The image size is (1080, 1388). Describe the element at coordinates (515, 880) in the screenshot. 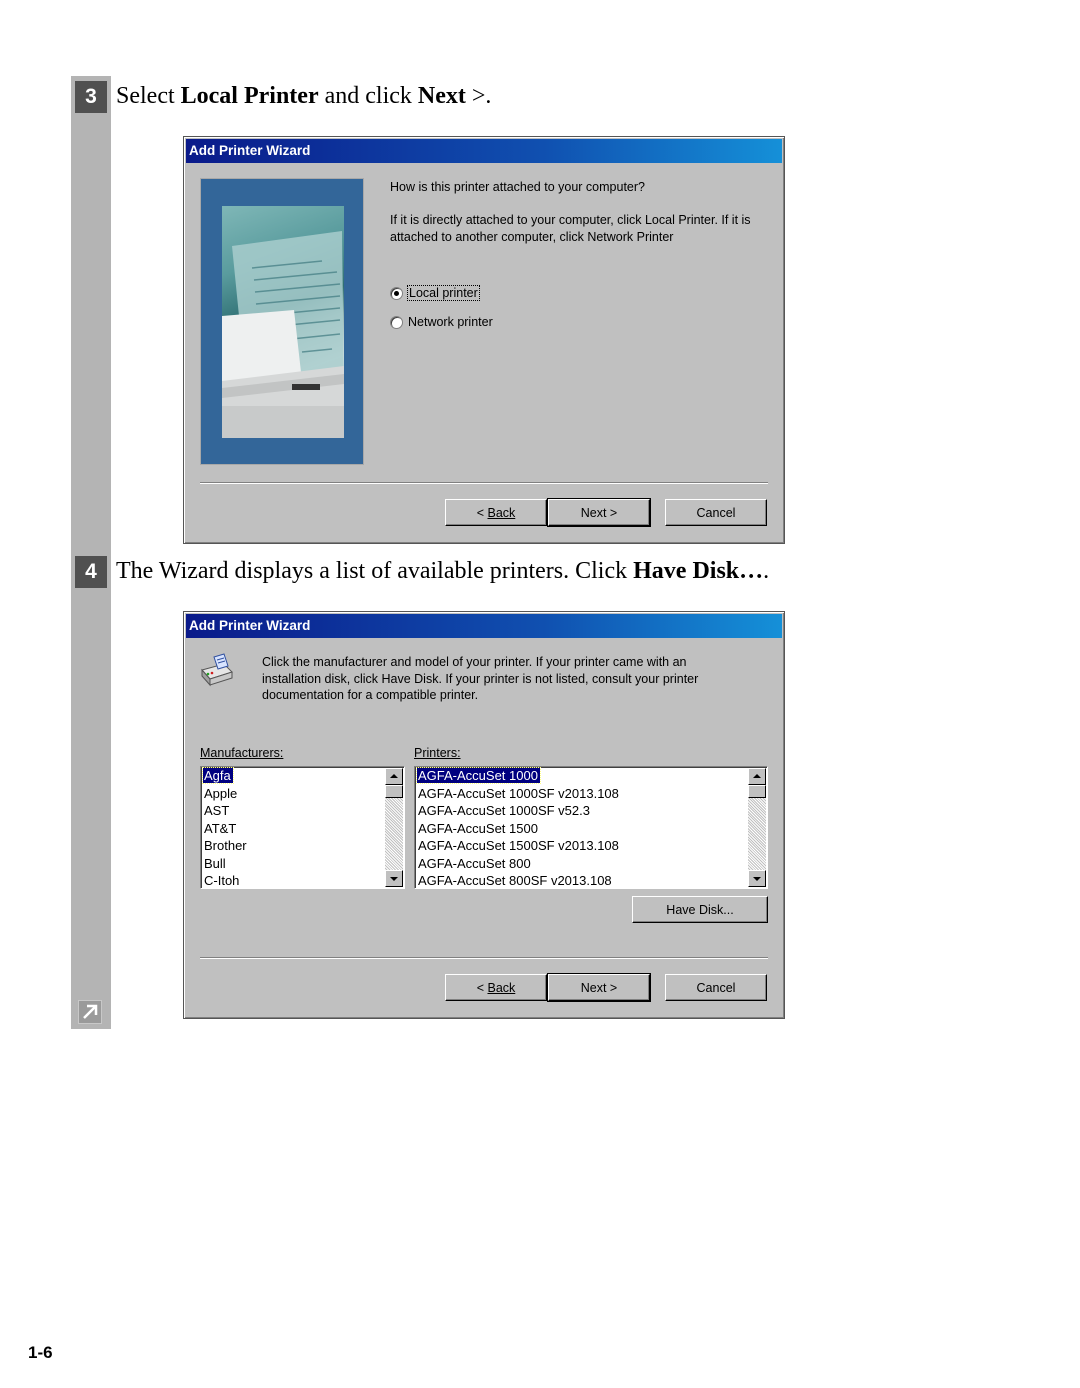

I see `printer-item-label: AGFA-AccuSet 800SF v2013.108` at that location.